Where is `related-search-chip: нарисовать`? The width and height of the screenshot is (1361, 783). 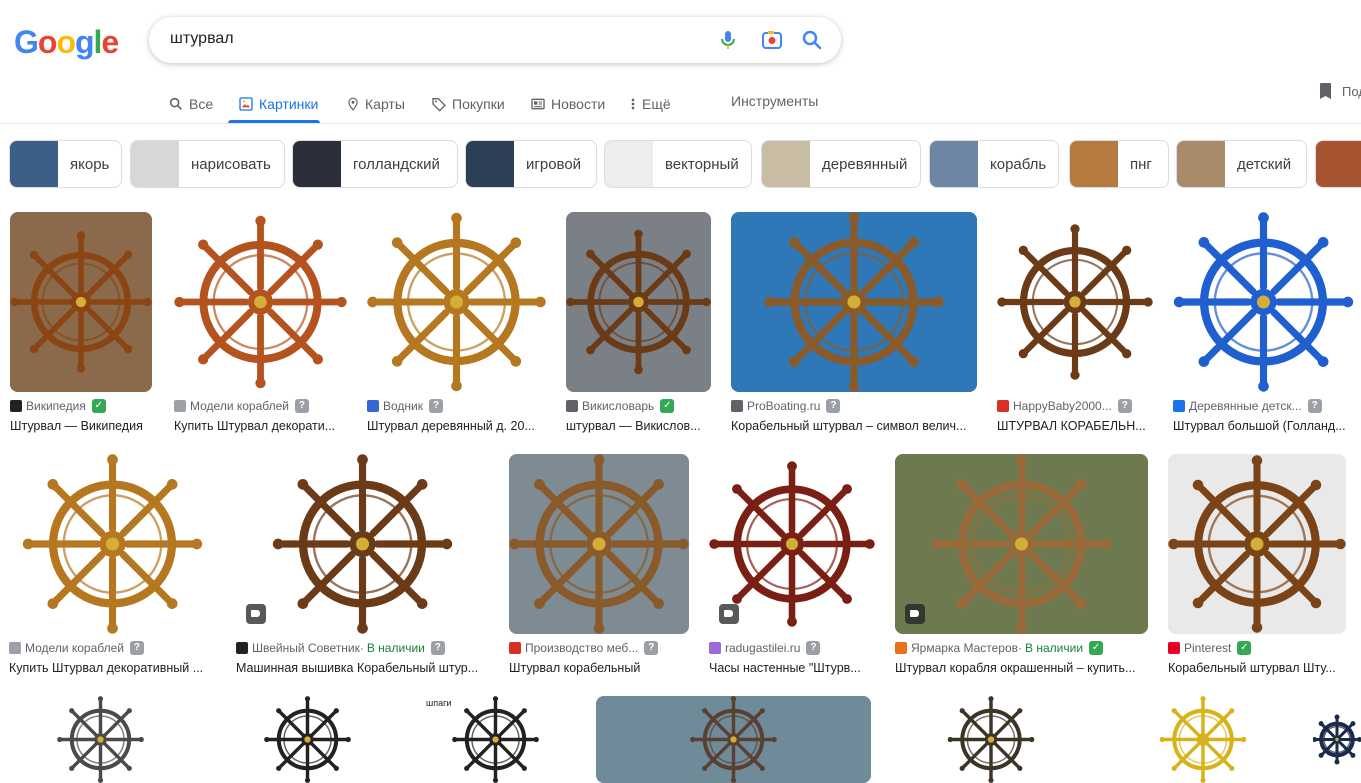 related-search-chip: нарисовать is located at coordinates (207, 164).